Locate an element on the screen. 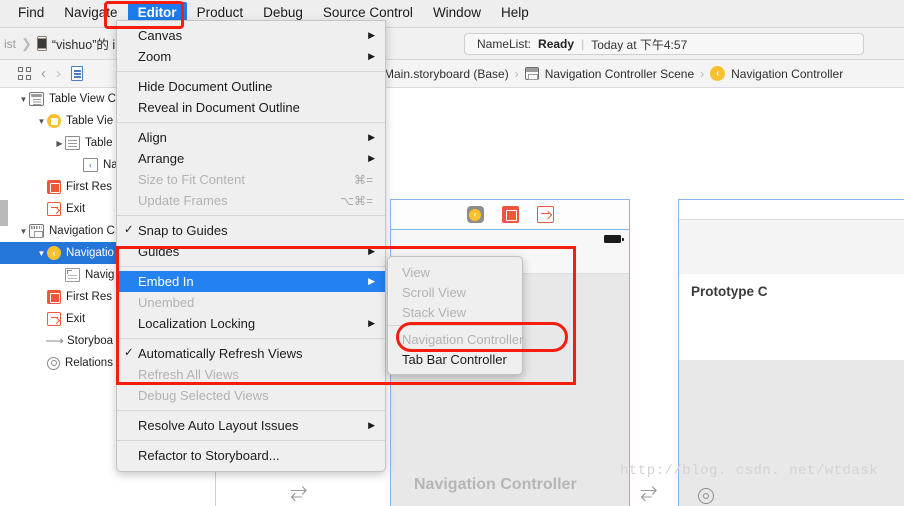 Image resolution: width=904 pixels, height=506 pixels. menu-item-unembed: Unembed is located at coordinates (251, 302).